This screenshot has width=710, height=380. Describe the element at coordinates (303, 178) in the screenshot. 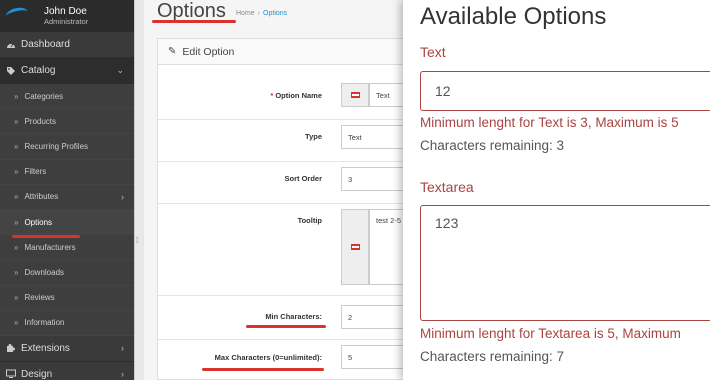

I see `sort-order-label: Sort Order` at that location.